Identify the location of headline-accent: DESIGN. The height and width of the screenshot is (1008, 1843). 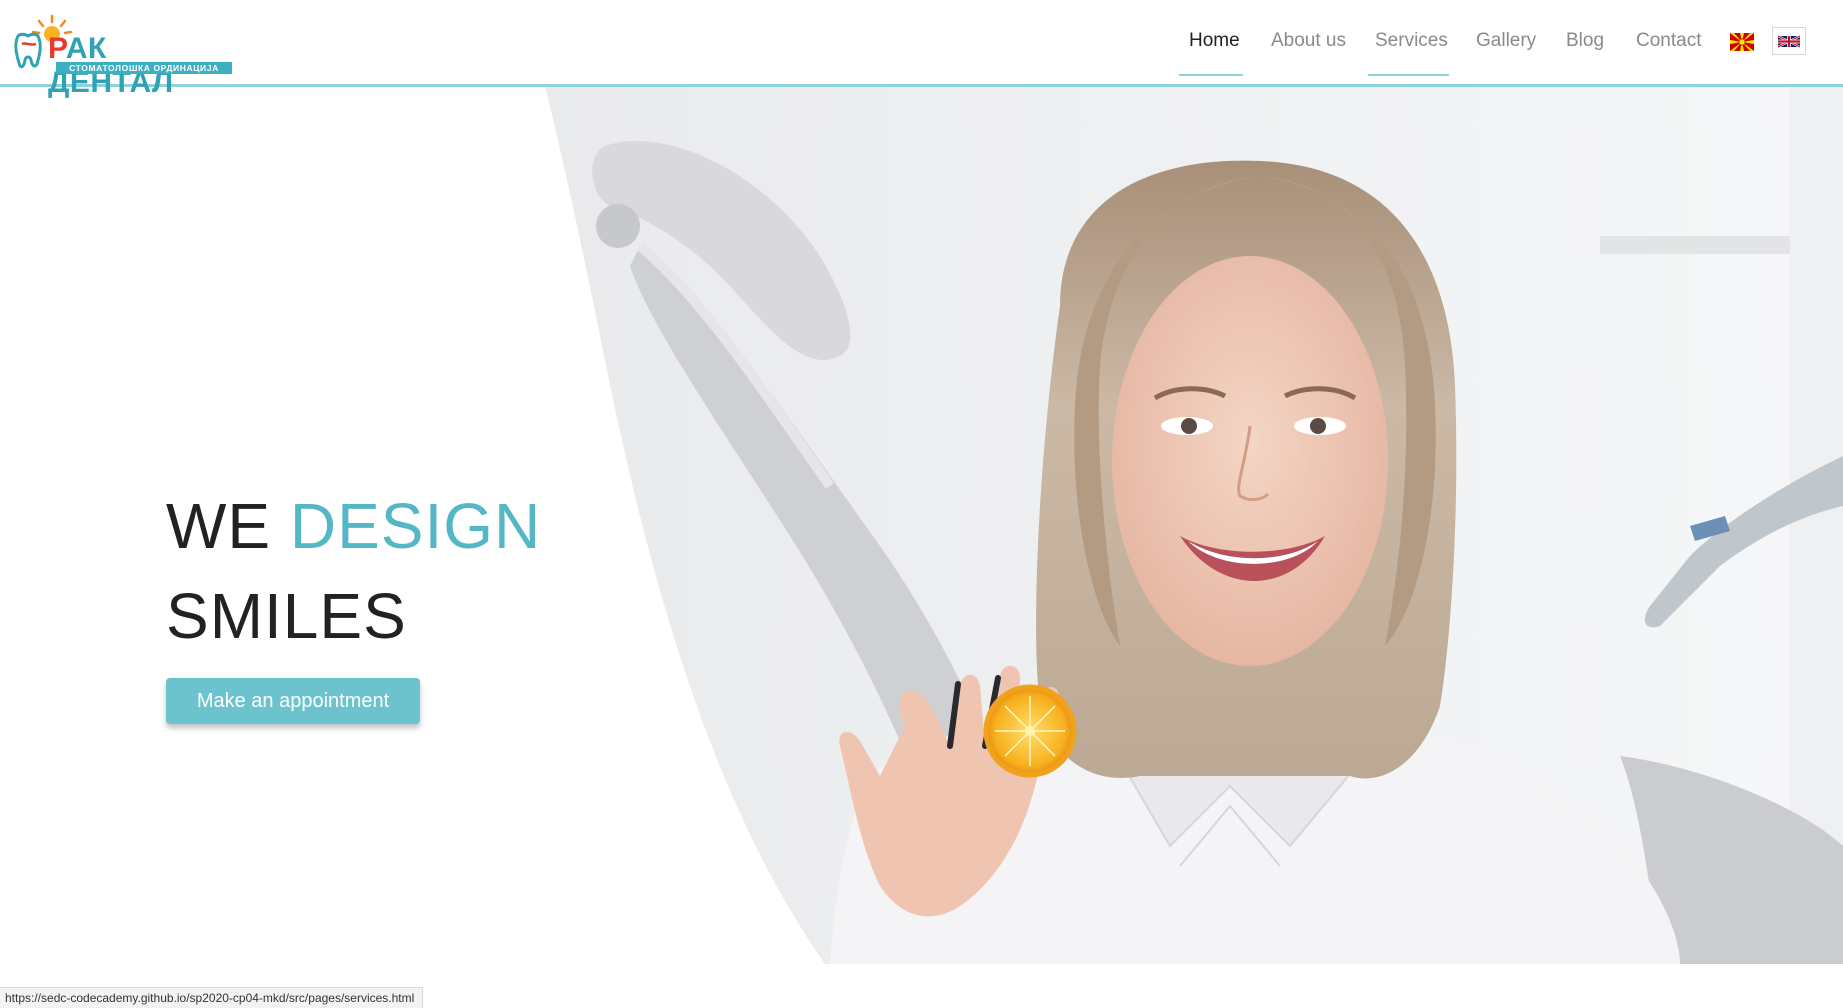
(415, 526).